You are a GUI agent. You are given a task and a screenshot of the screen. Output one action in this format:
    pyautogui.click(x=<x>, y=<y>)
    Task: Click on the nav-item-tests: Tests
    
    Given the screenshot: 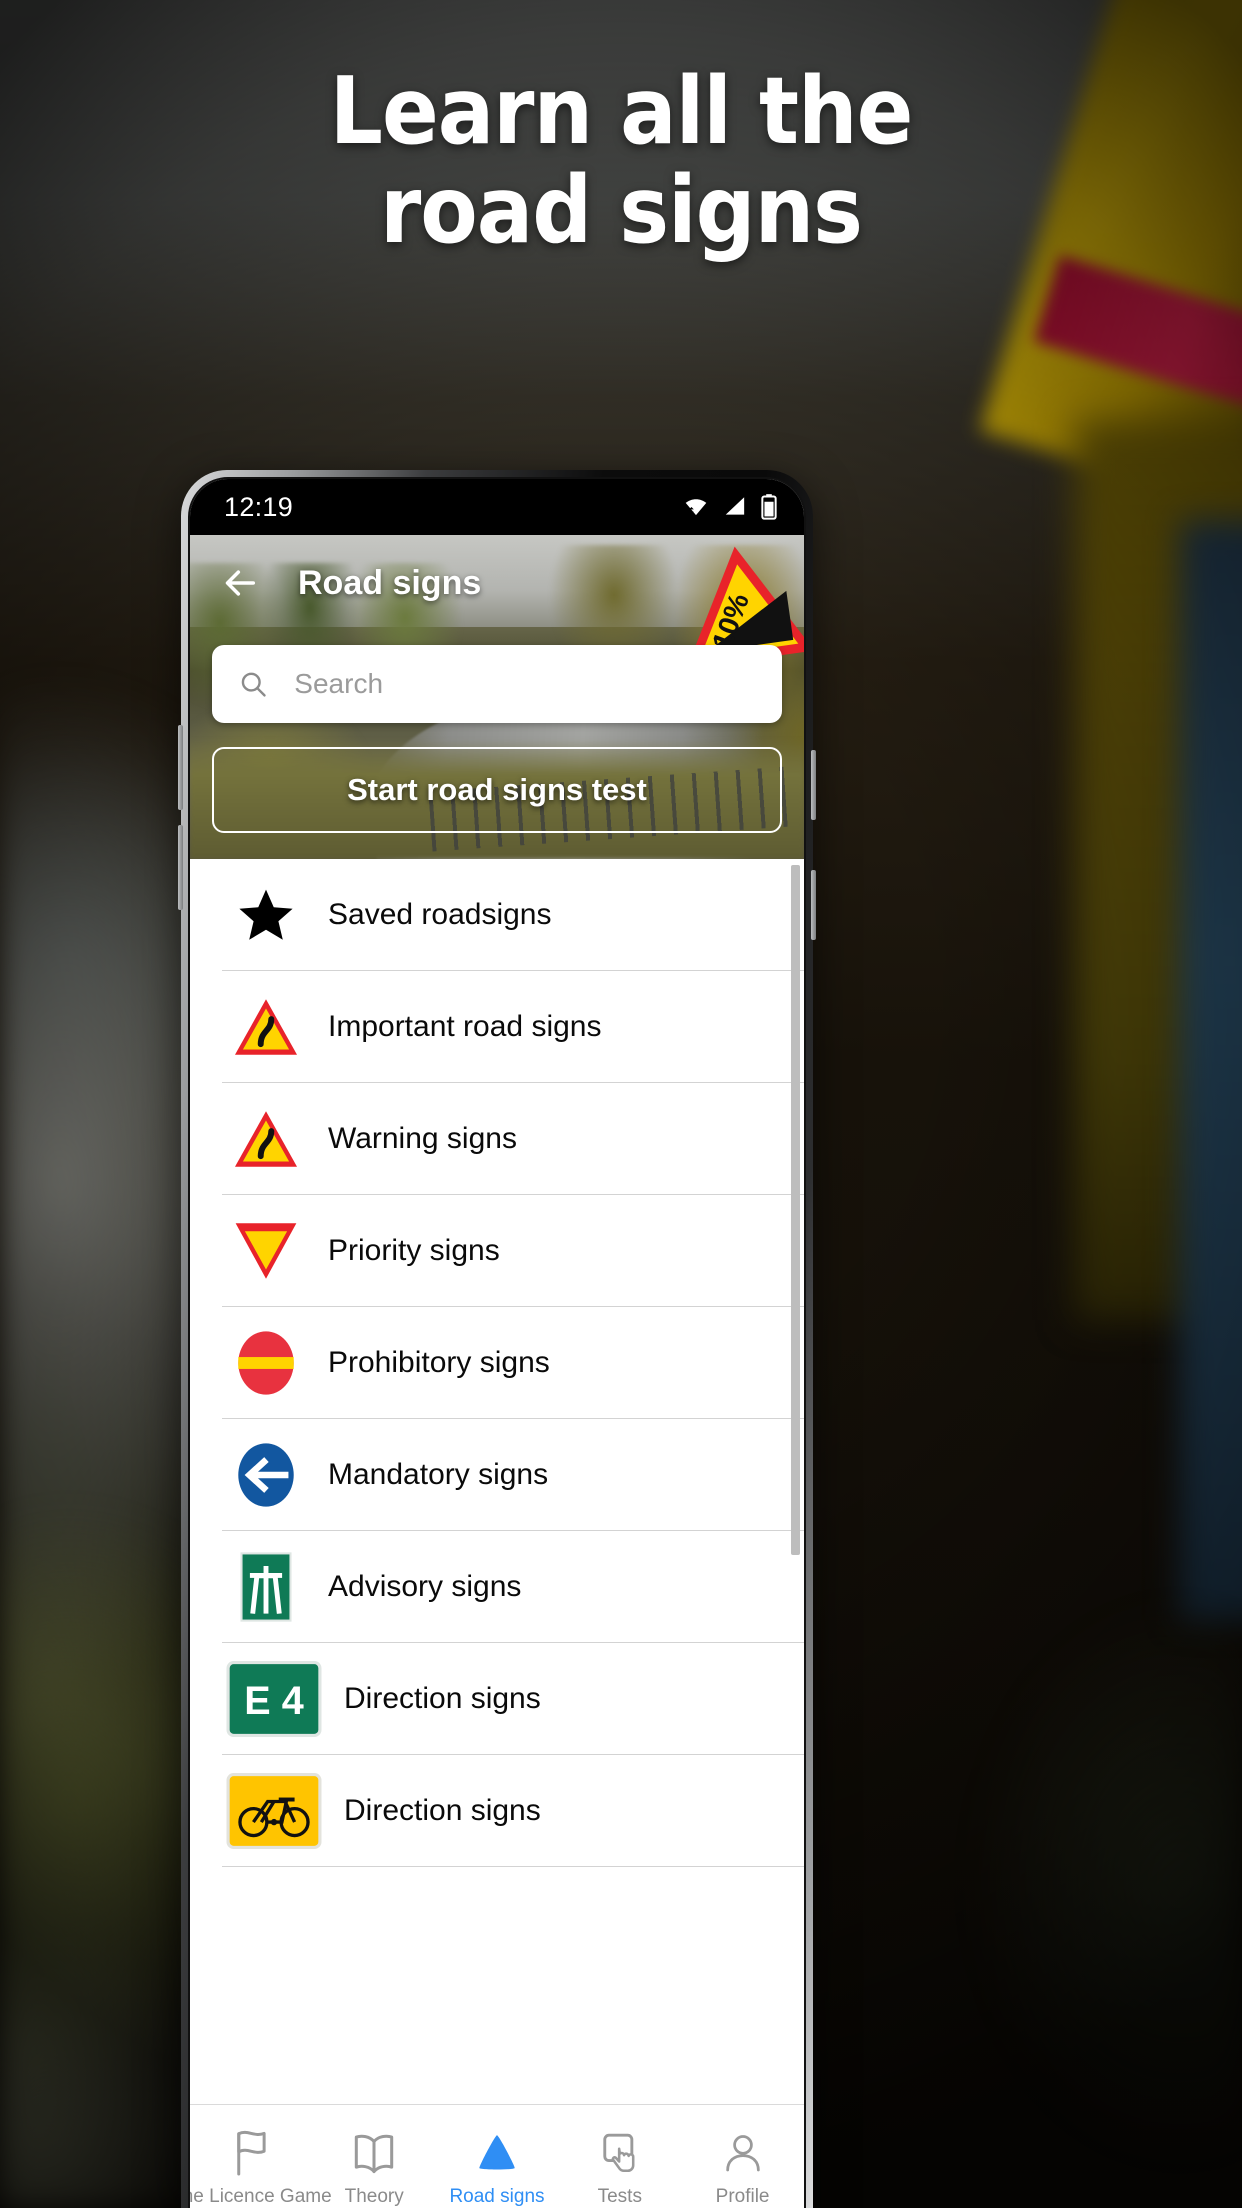 What is the action you would take?
    pyautogui.click(x=620, y=2167)
    